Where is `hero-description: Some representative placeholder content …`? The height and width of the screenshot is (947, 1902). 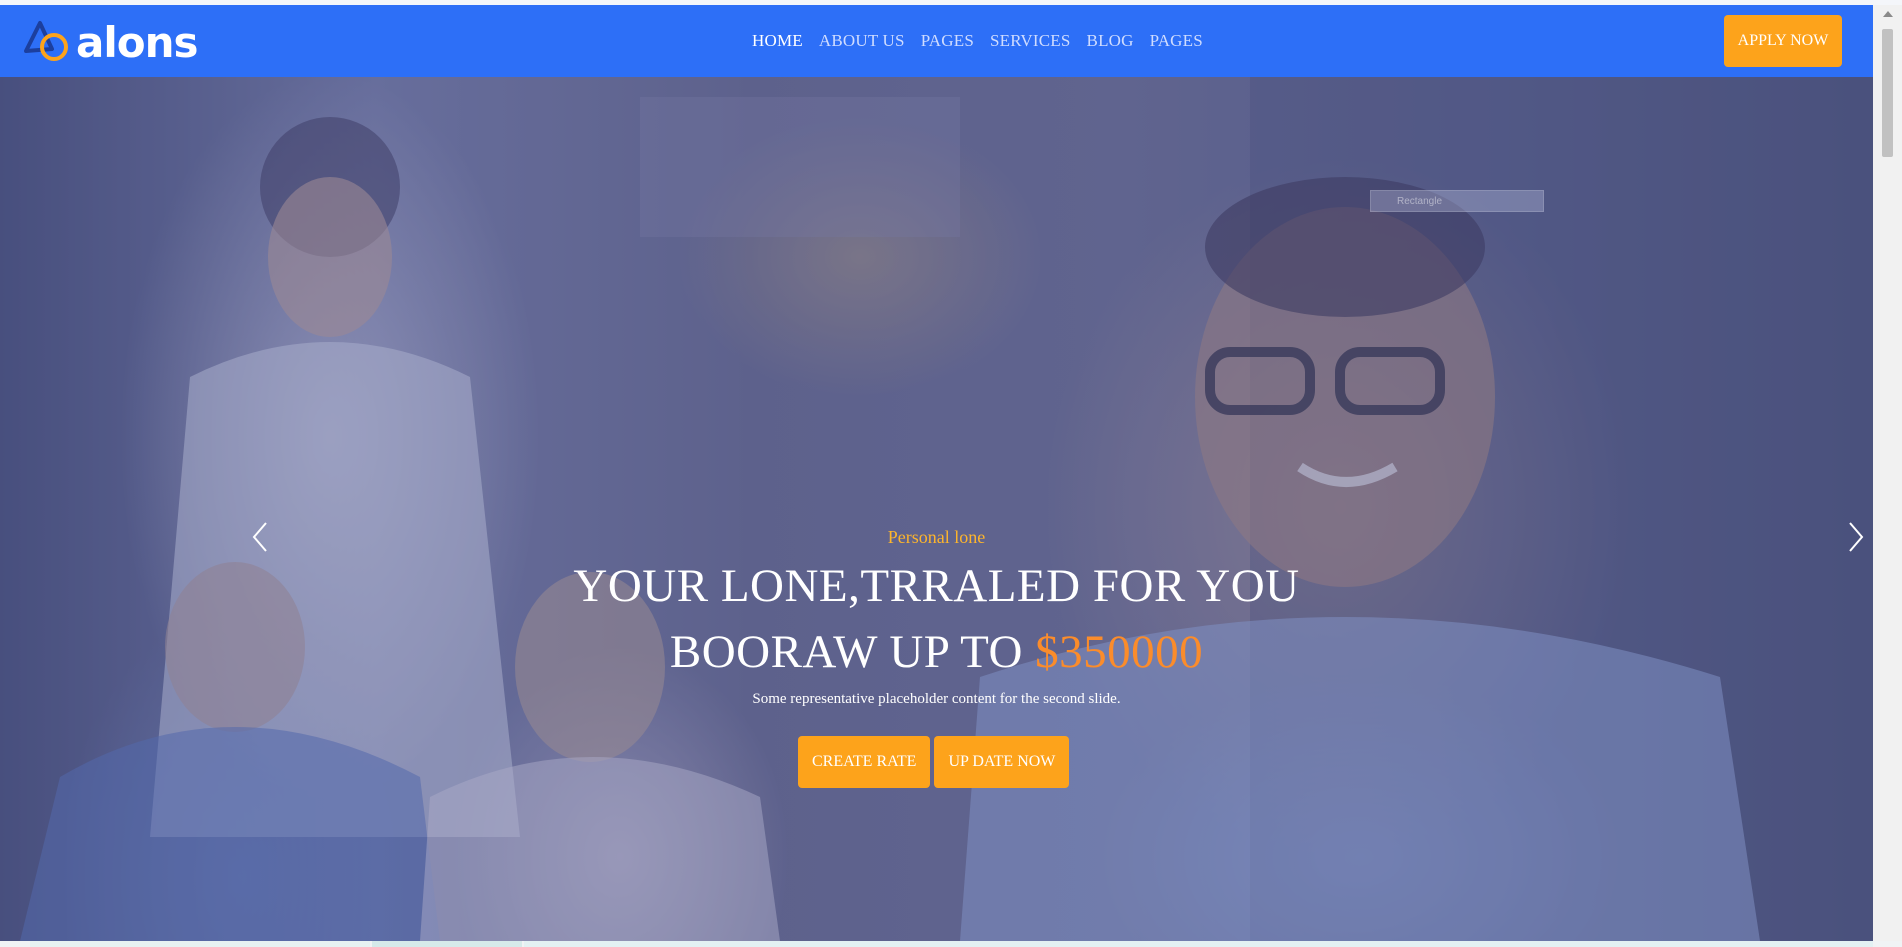
hero-description: Some representative placeholder content … is located at coordinates (936, 699).